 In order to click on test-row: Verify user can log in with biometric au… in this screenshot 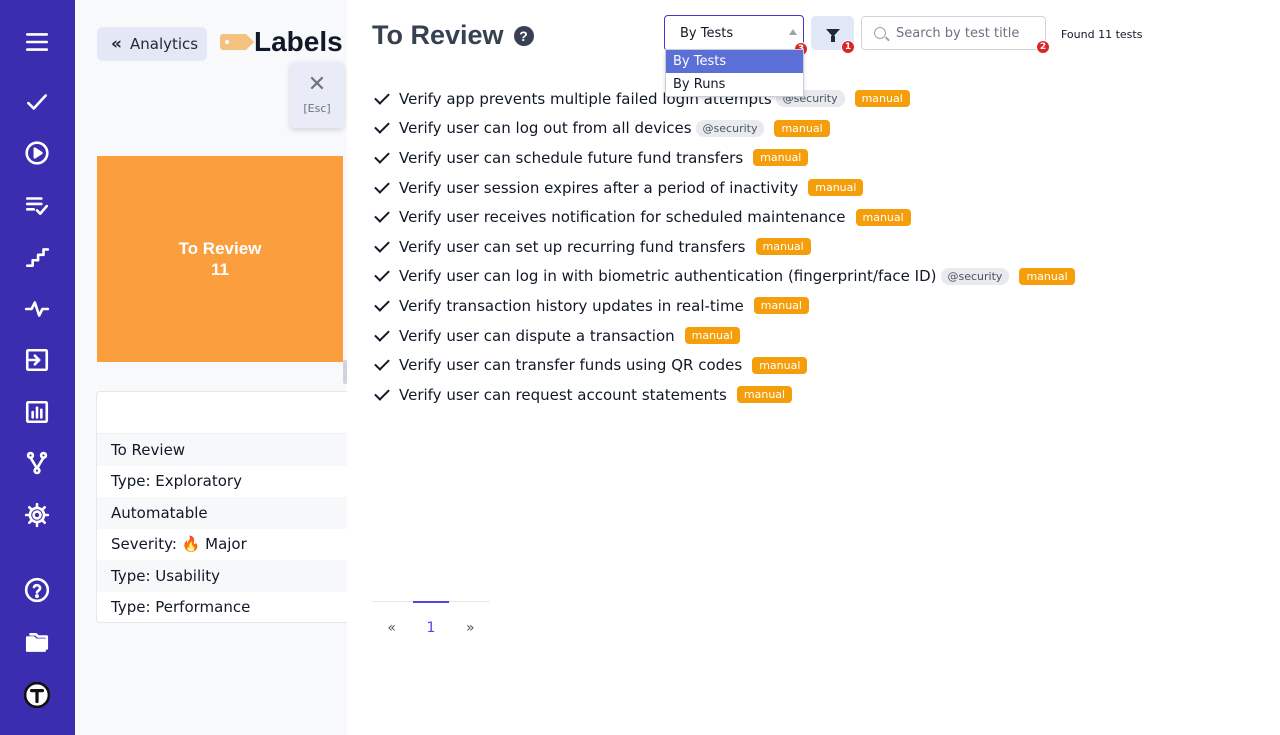, I will do `click(724, 277)`.